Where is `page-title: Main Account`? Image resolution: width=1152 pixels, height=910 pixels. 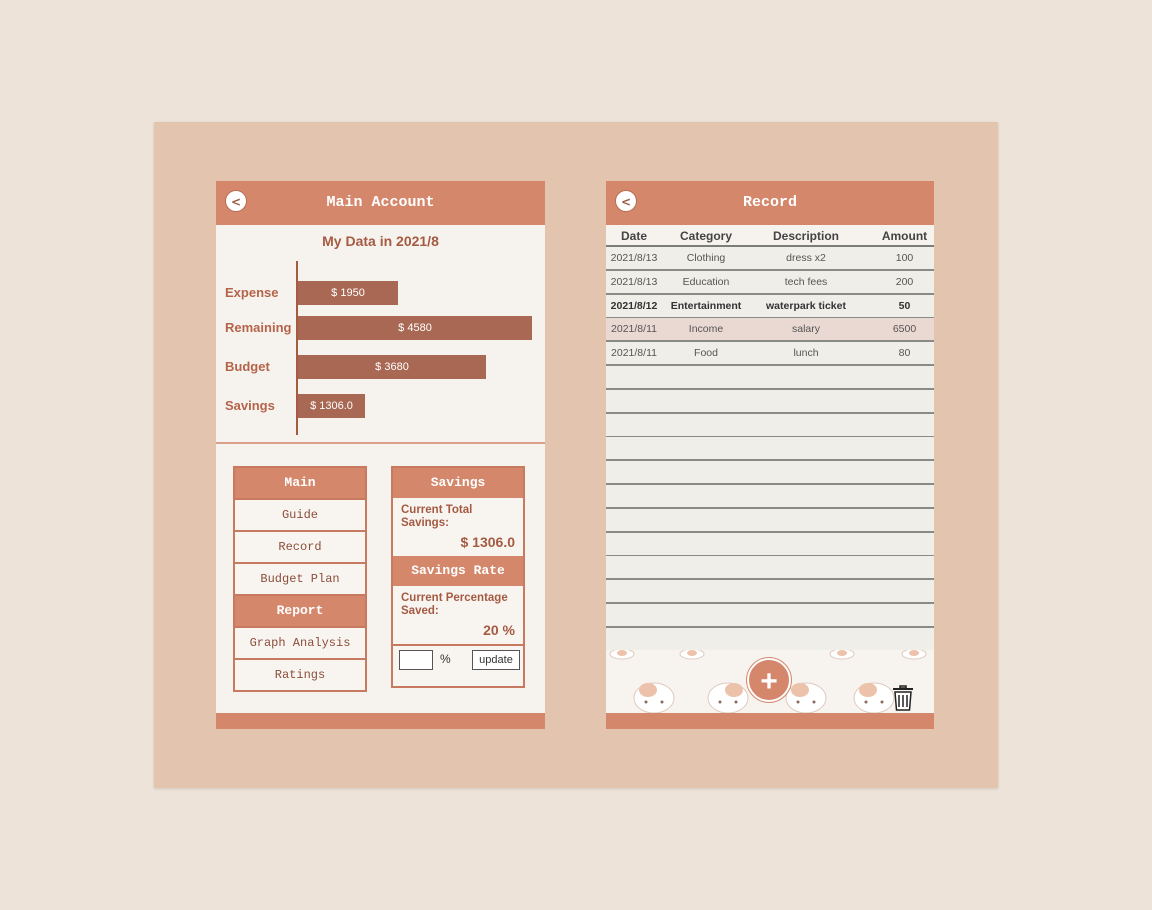
page-title: Main Account is located at coordinates (380, 202).